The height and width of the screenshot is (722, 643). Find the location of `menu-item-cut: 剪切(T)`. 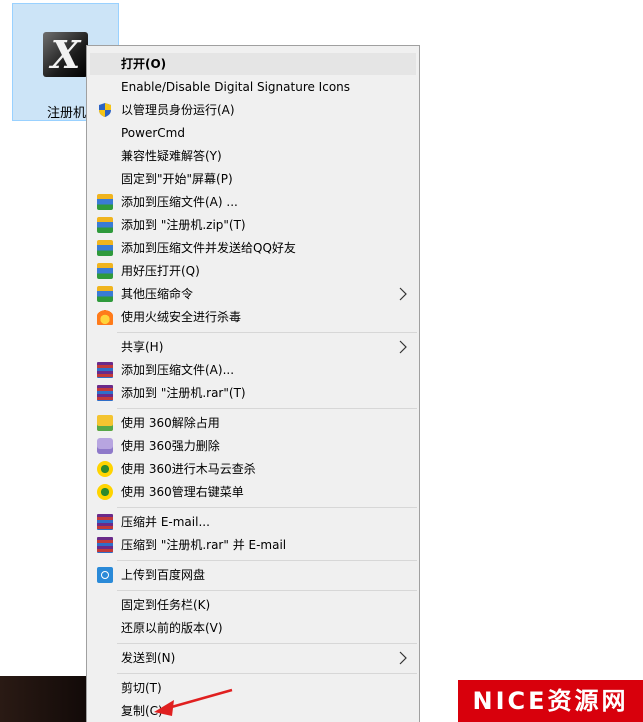

menu-item-cut: 剪切(T) is located at coordinates (253, 688).